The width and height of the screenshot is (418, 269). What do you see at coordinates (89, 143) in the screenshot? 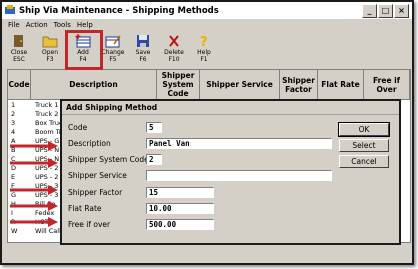
I see `description-label: Description` at bounding box center [89, 143].